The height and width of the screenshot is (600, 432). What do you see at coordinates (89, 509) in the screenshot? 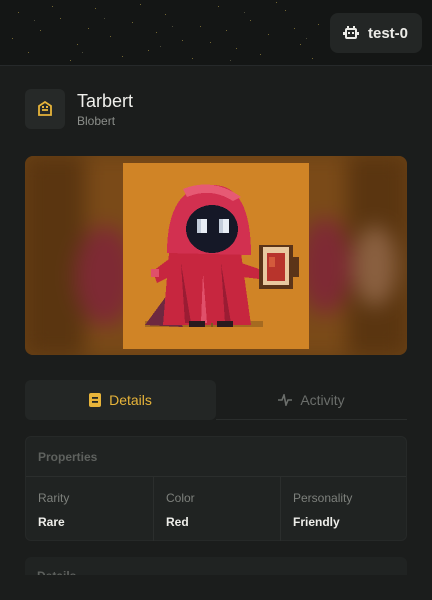
I see `property-rarity: Rarity Rare` at bounding box center [89, 509].